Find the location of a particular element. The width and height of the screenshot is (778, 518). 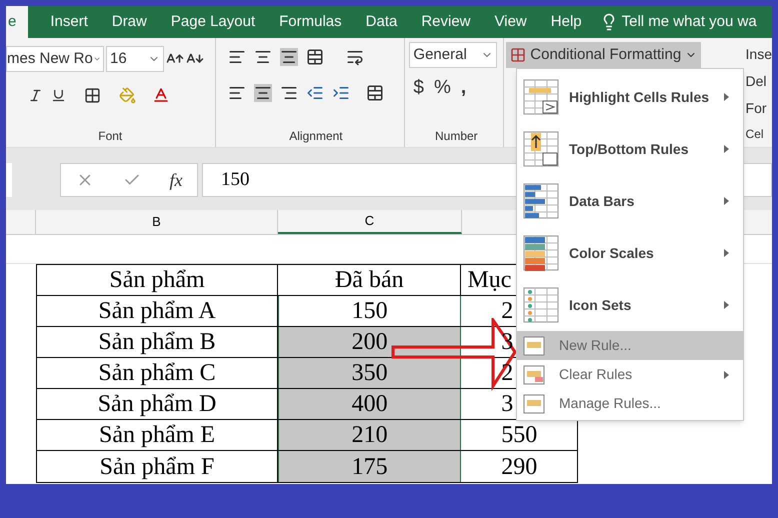

group-label: Number is located at coordinates (456, 136).